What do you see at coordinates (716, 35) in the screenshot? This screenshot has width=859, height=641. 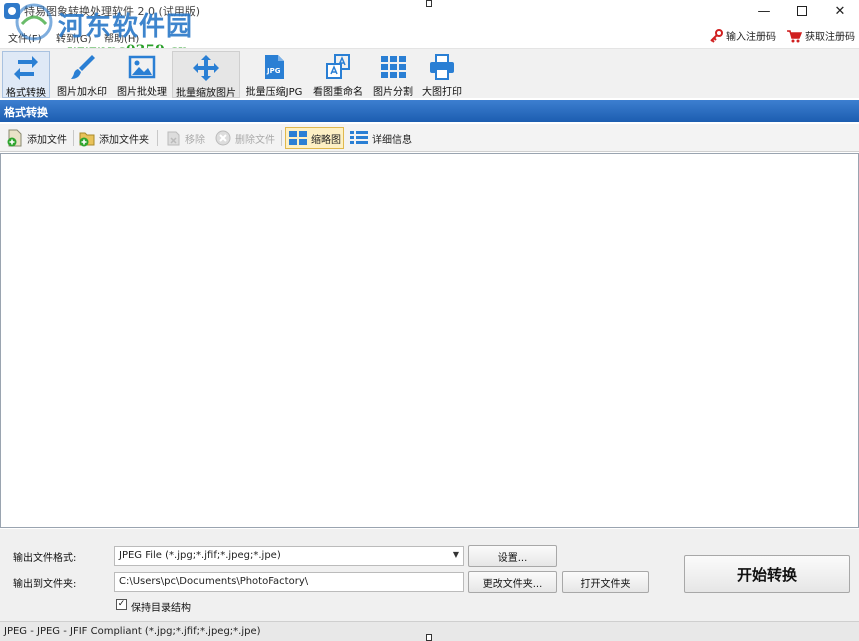 I see `key-icon` at bounding box center [716, 35].